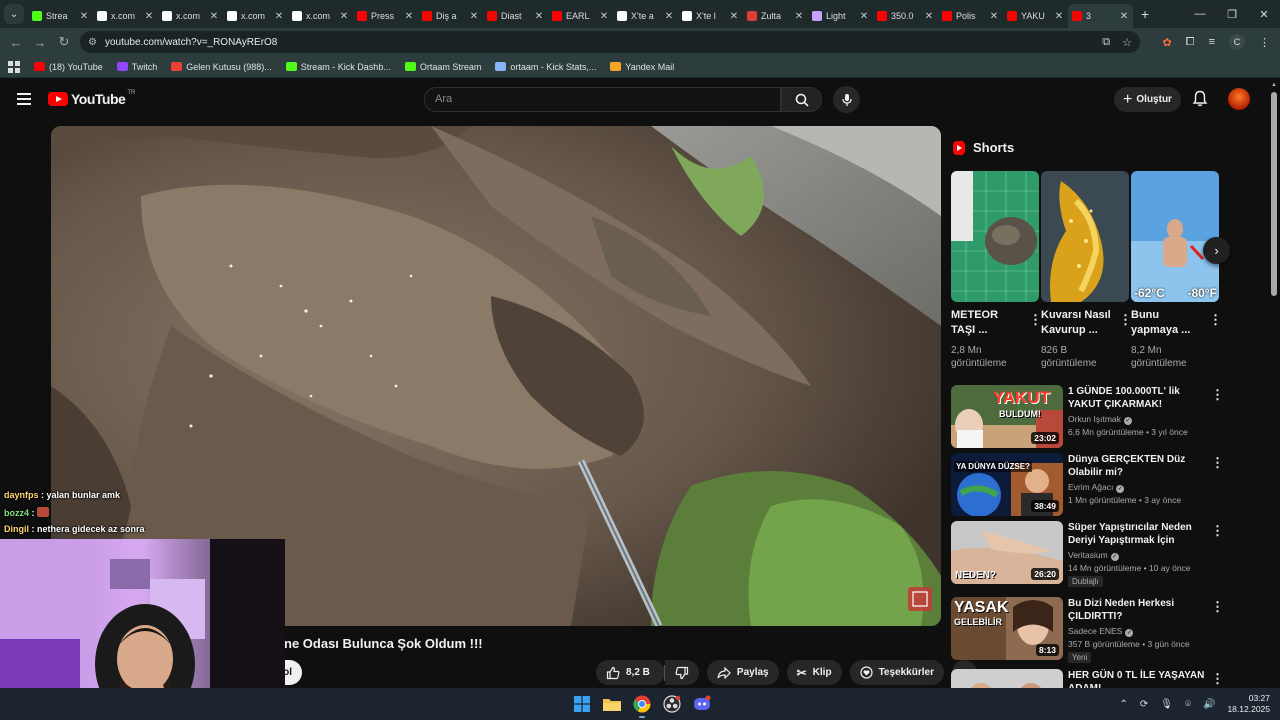  What do you see at coordinates (1274, 85) in the screenshot?
I see `scroll-up-icon: ▲` at bounding box center [1274, 85].